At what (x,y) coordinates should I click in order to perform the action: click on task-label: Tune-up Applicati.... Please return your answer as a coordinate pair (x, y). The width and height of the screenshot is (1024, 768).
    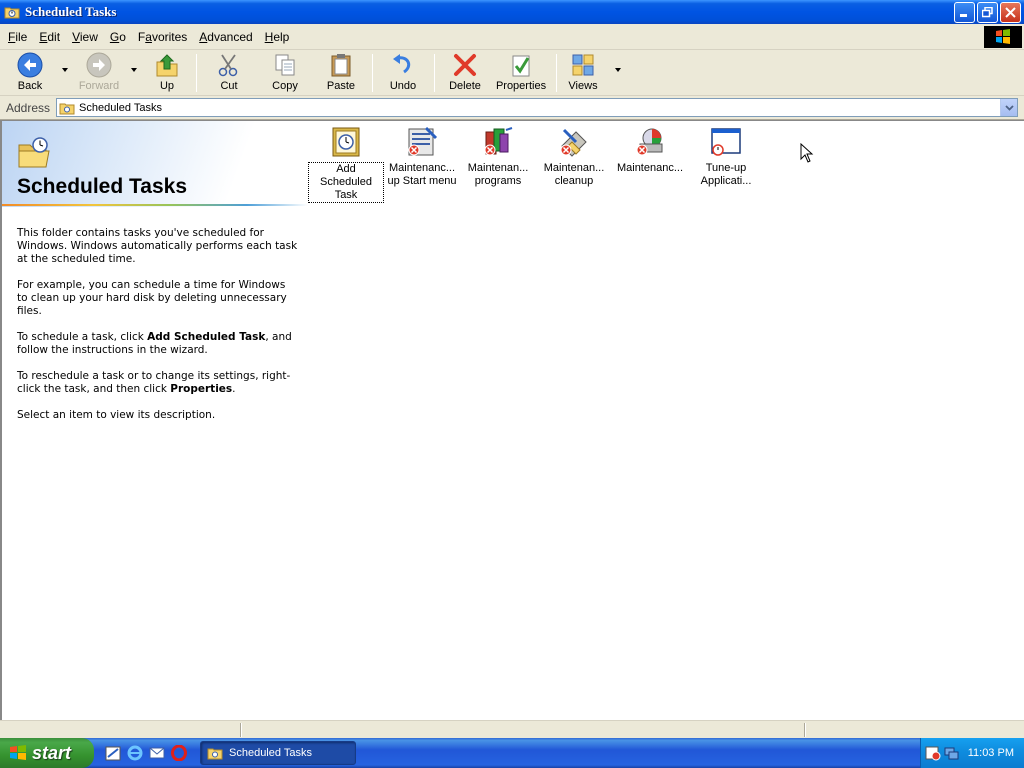
    Looking at the image, I should click on (726, 174).